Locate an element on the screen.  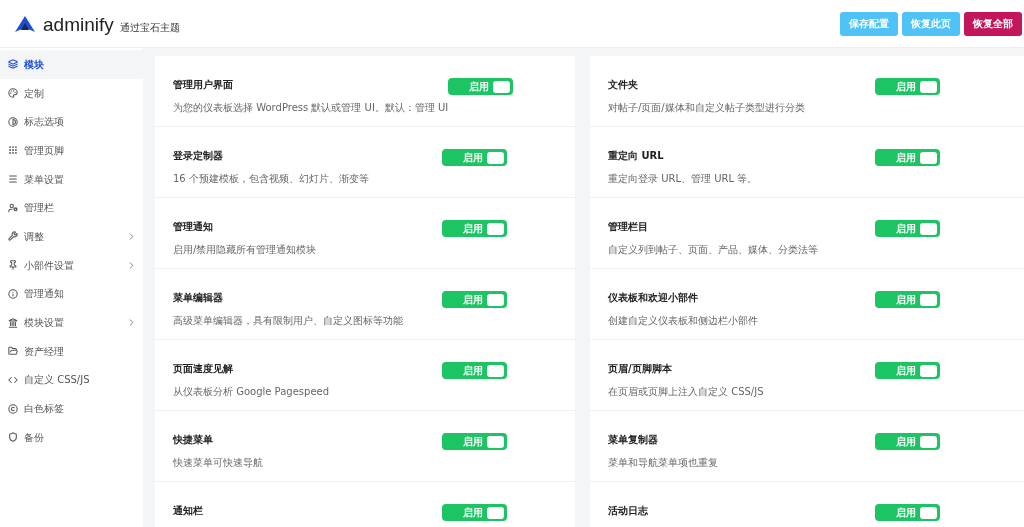
sidebar-item: 资产经理 is located at coordinates (71, 351).